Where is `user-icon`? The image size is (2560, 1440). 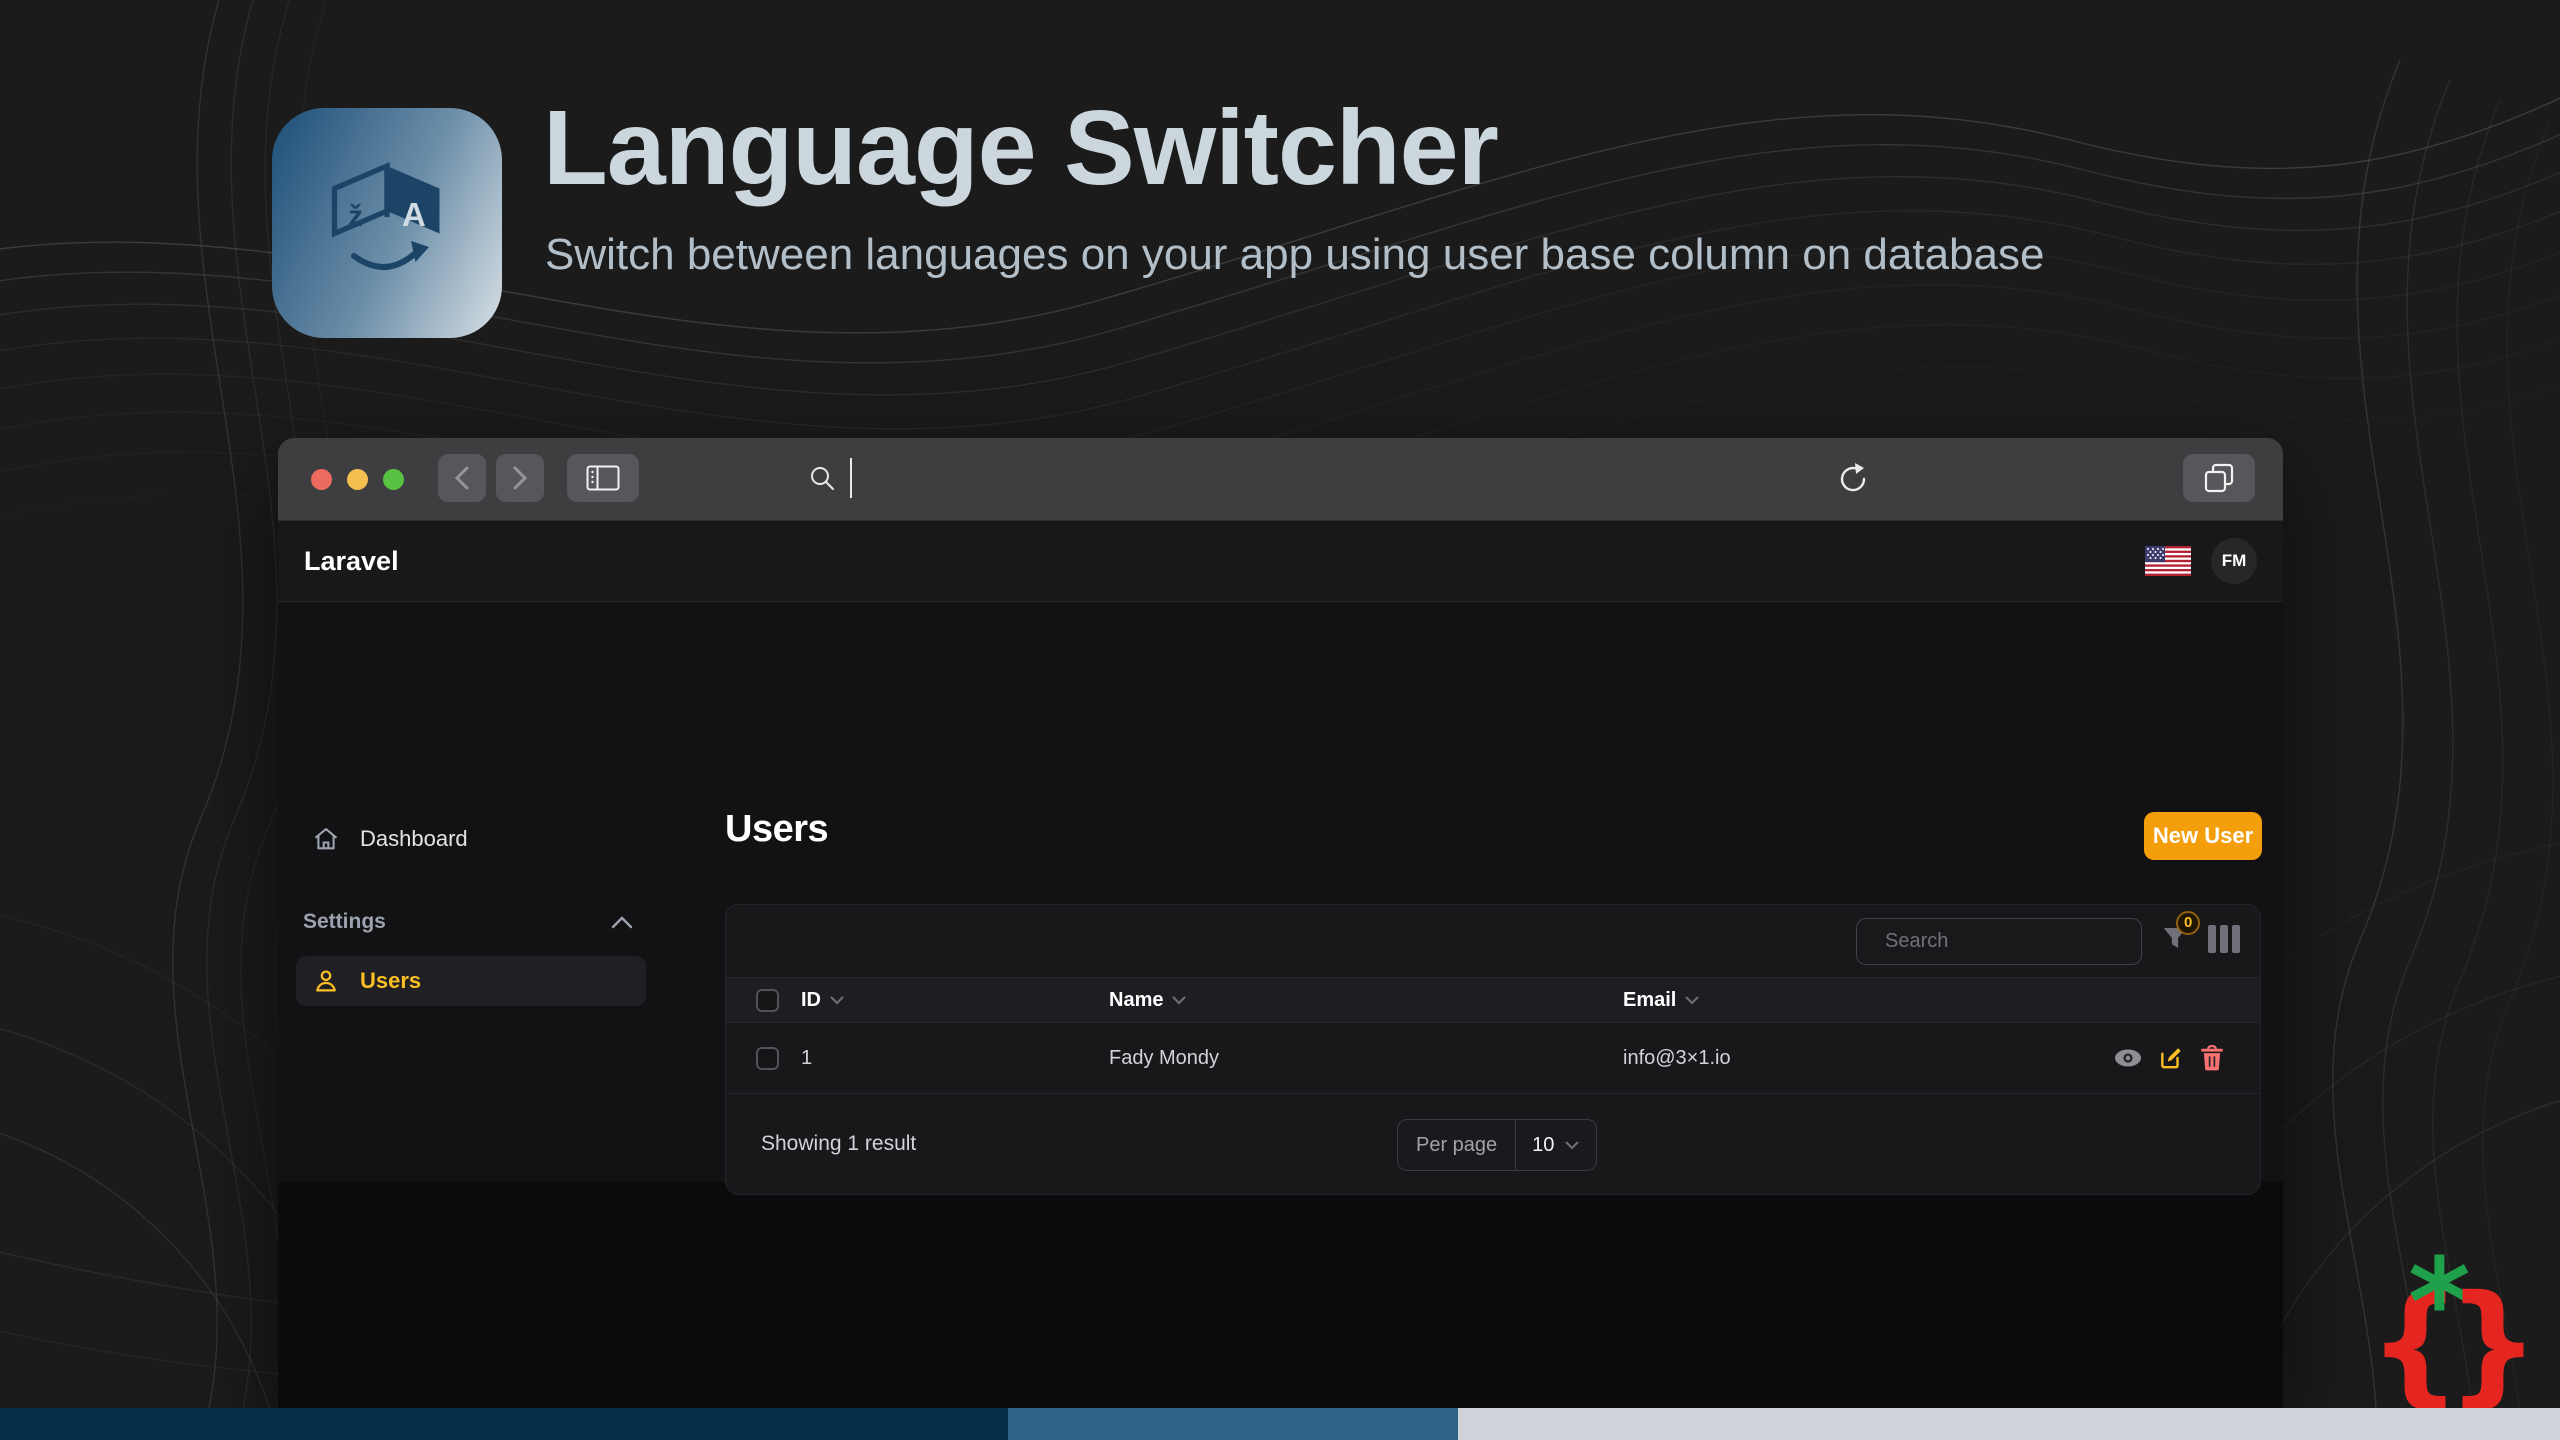 user-icon is located at coordinates (326, 981).